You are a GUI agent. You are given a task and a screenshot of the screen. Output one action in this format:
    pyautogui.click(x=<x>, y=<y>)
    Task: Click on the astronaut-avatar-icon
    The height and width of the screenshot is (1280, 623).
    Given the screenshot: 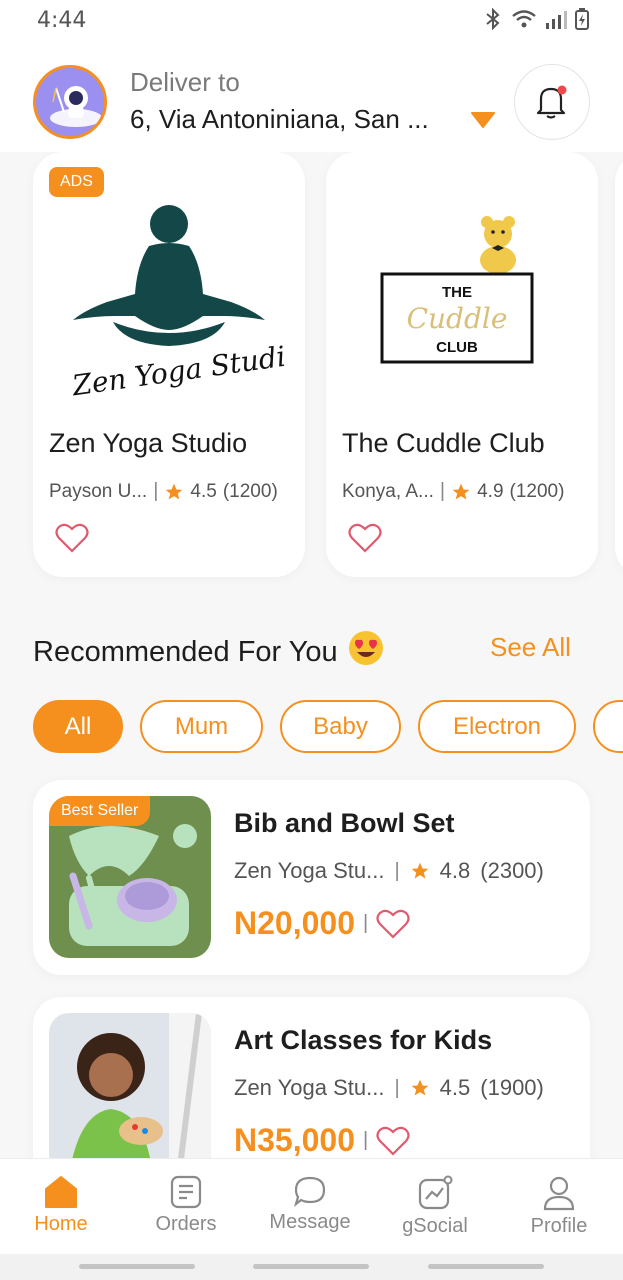 What is the action you would take?
    pyautogui.click(x=76, y=106)
    